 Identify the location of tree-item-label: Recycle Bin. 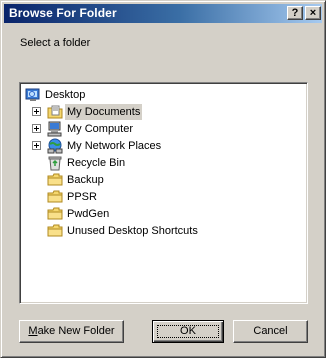
(96, 163).